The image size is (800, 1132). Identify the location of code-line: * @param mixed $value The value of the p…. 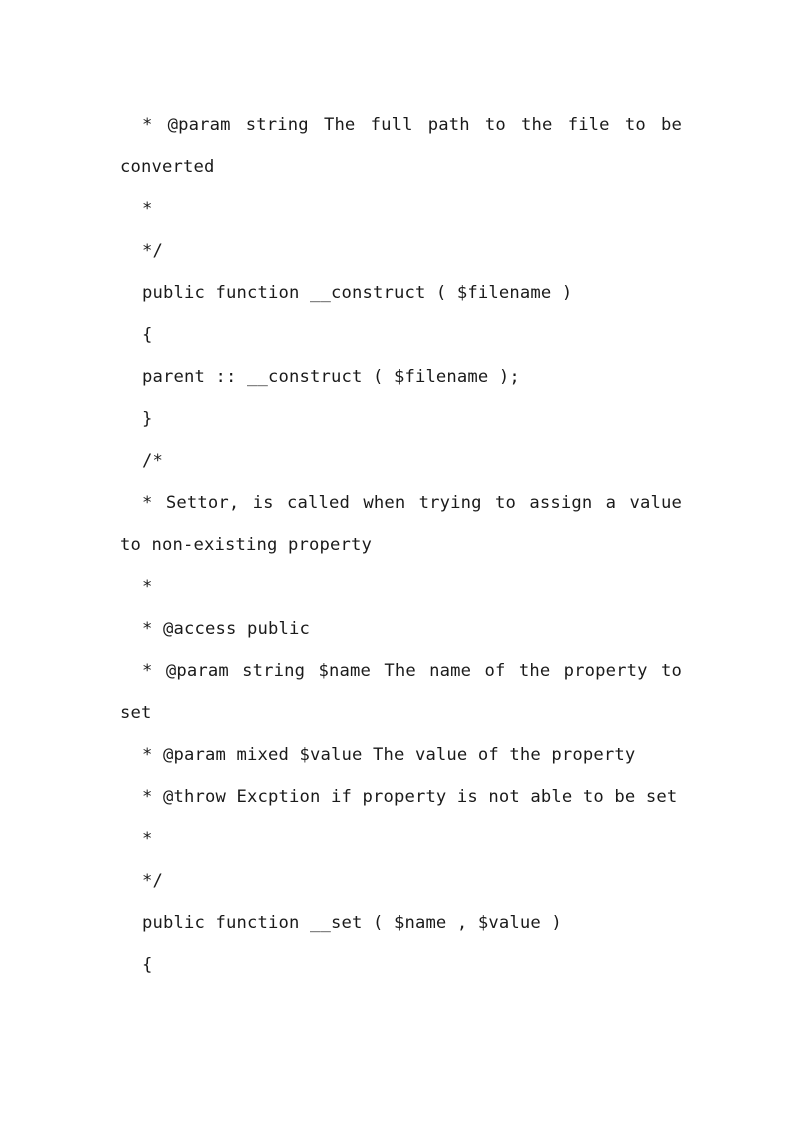
(401, 755).